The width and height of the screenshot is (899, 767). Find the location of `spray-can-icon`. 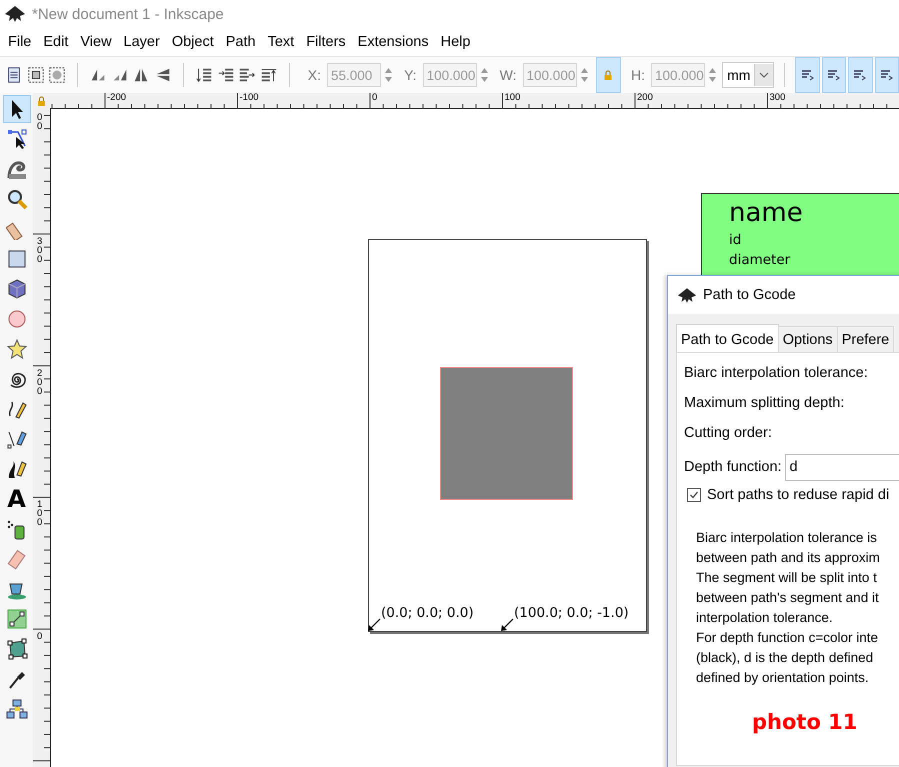

spray-can-icon is located at coordinates (17, 529).